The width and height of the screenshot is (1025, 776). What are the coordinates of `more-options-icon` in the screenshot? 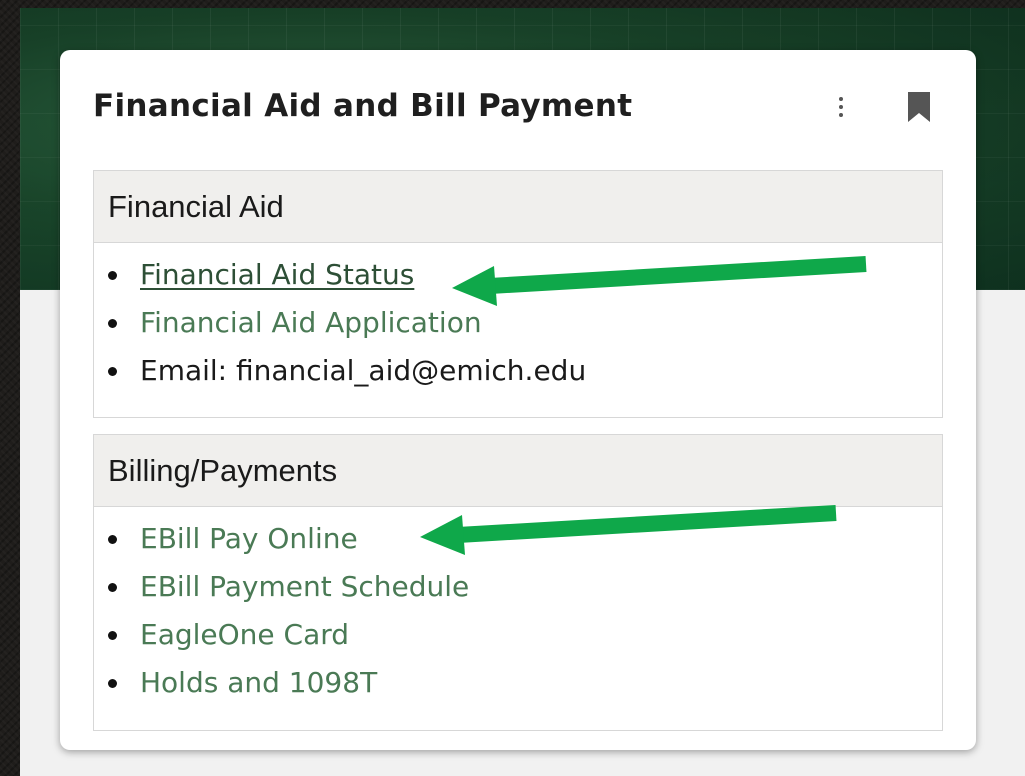 It's located at (841, 107).